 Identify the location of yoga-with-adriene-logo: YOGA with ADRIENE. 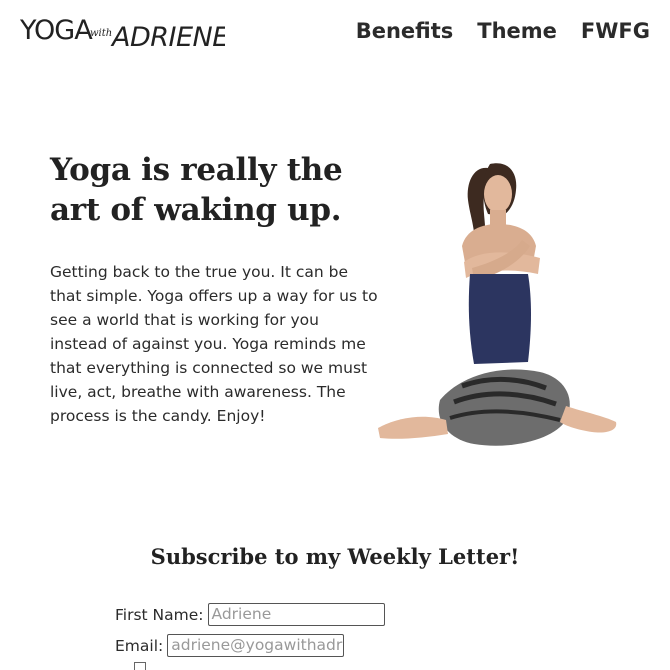
(122, 31).